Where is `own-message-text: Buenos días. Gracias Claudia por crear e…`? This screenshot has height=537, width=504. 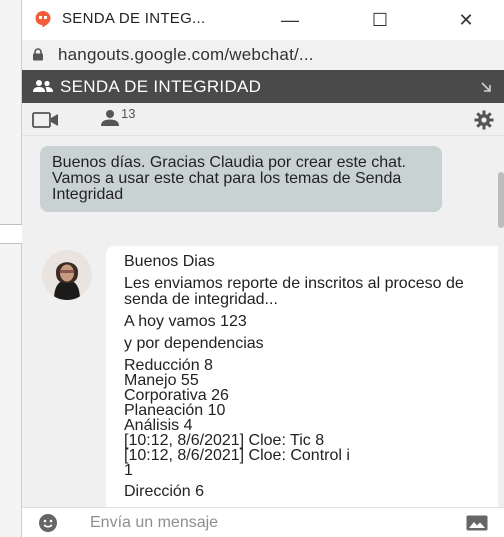 own-message-text: Buenos días. Gracias Claudia por crear e… is located at coordinates (229, 178).